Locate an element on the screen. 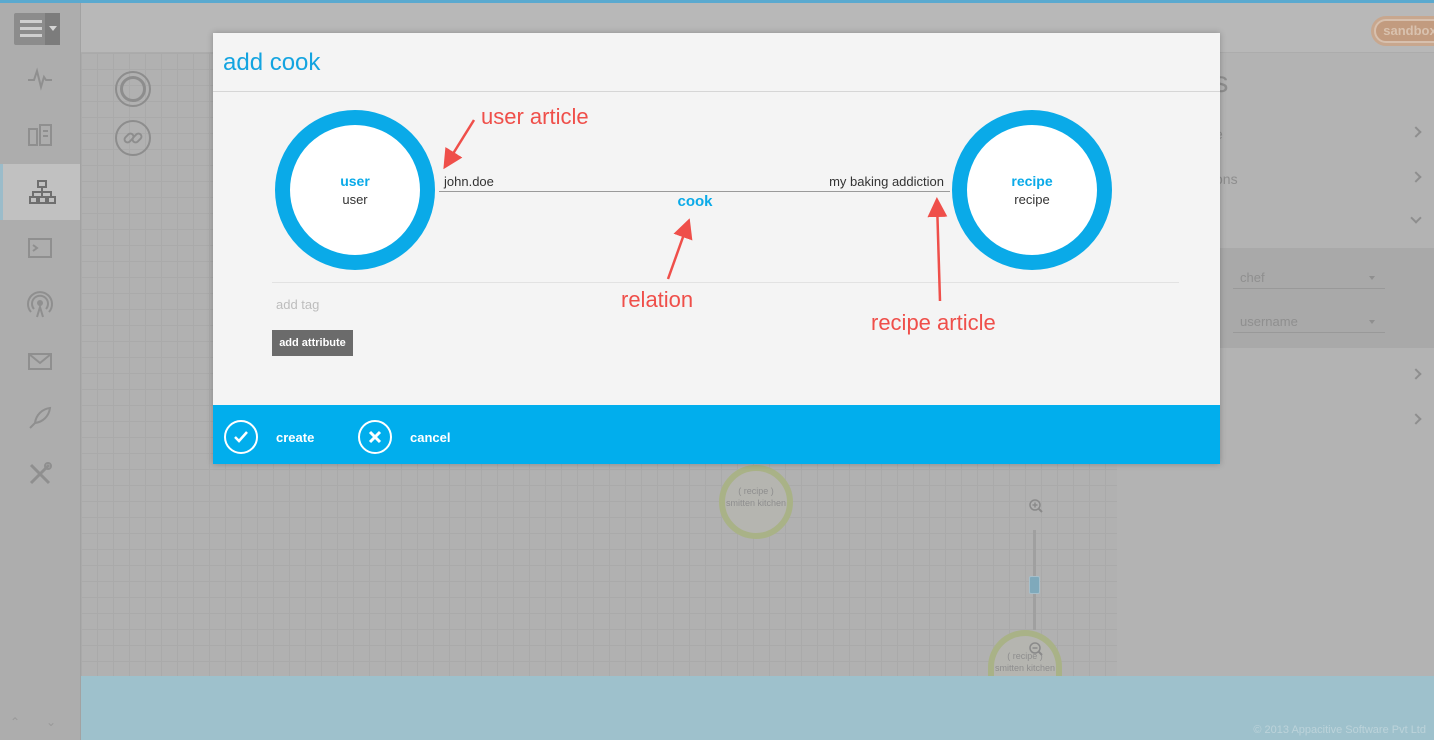 Image resolution: width=1434 pixels, height=740 pixels. cancel-button: cancel is located at coordinates (404, 437).